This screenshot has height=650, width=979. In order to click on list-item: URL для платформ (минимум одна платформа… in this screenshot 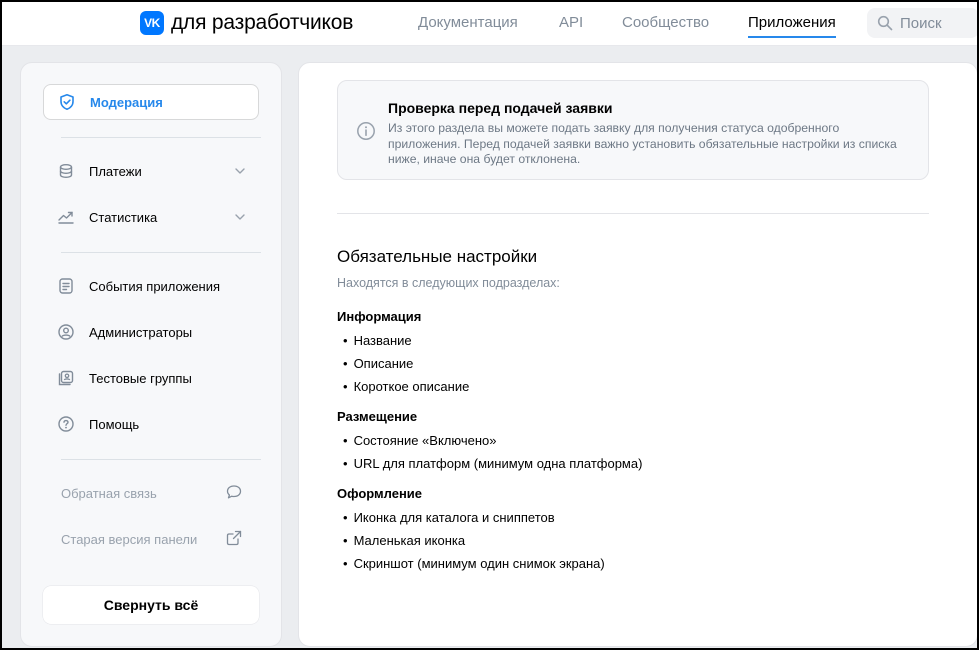, I will do `click(493, 463)`.